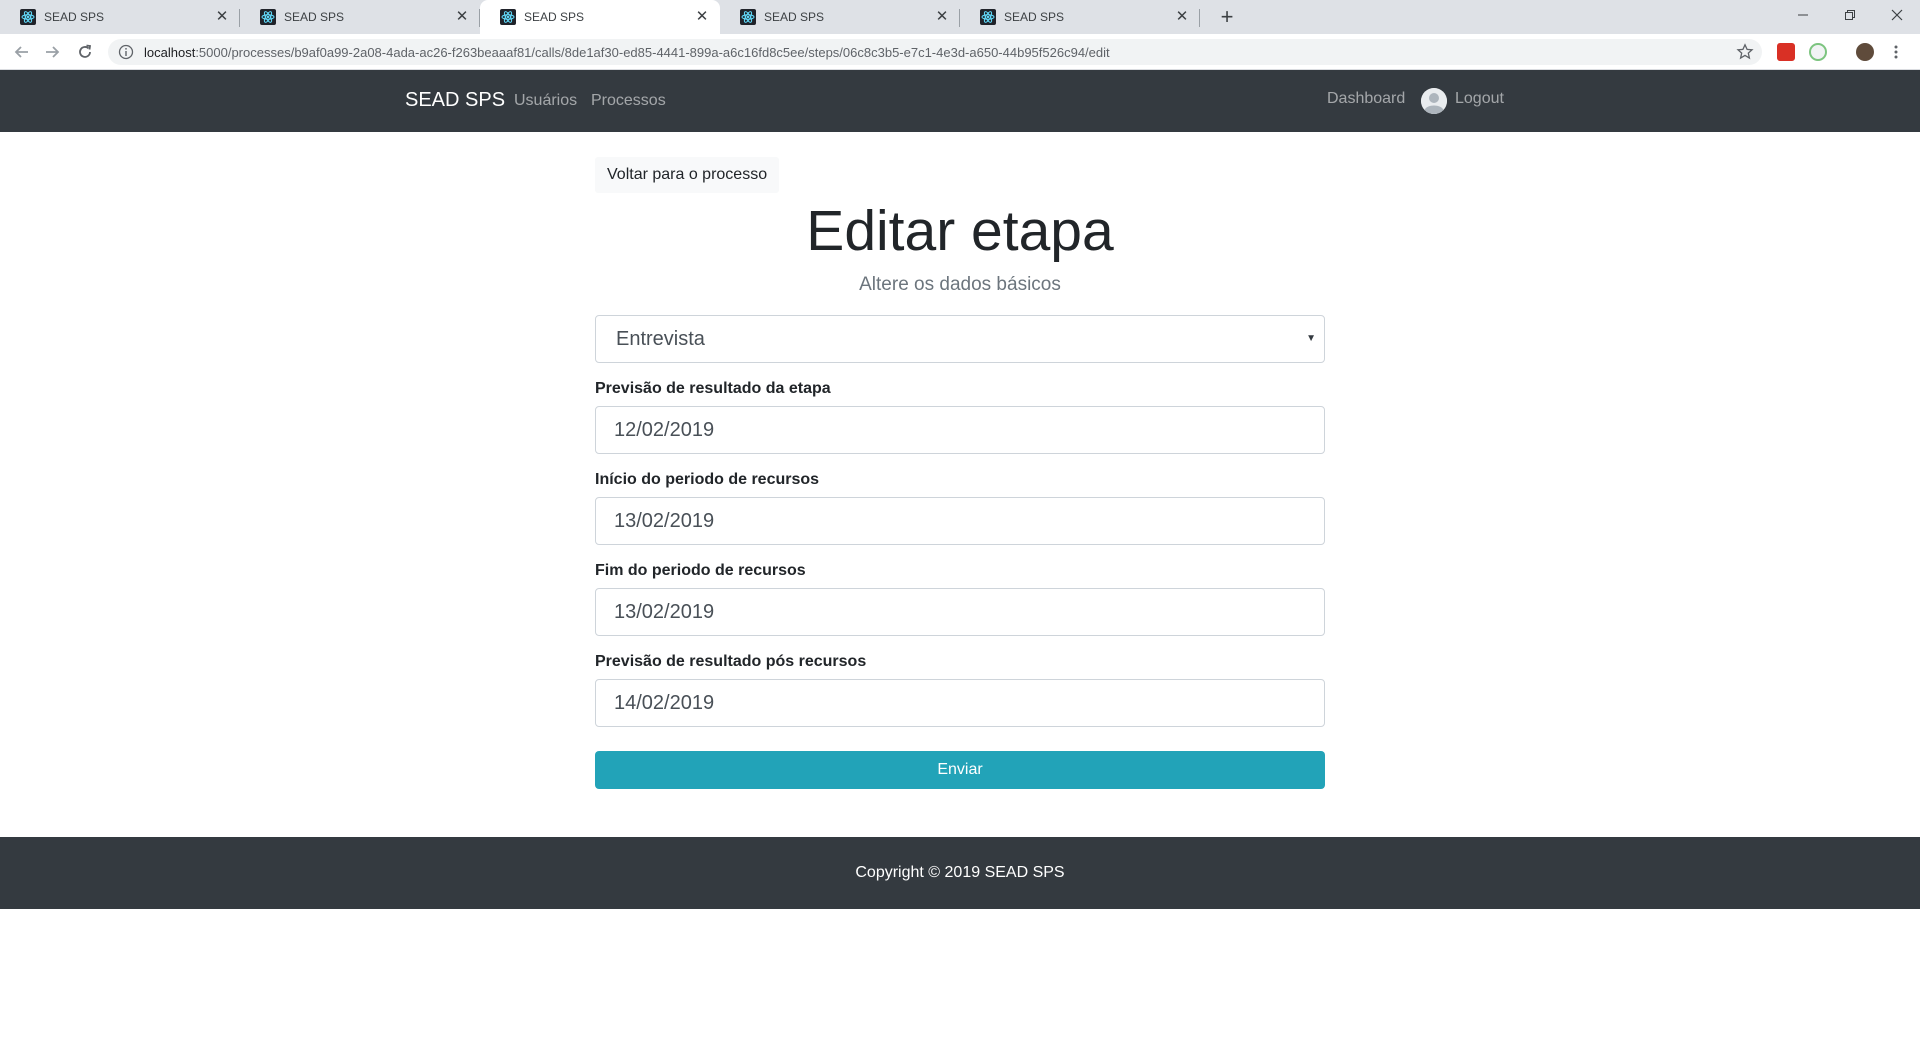 The height and width of the screenshot is (1040, 1920). I want to click on minimize-window-button, so click(1803, 15).